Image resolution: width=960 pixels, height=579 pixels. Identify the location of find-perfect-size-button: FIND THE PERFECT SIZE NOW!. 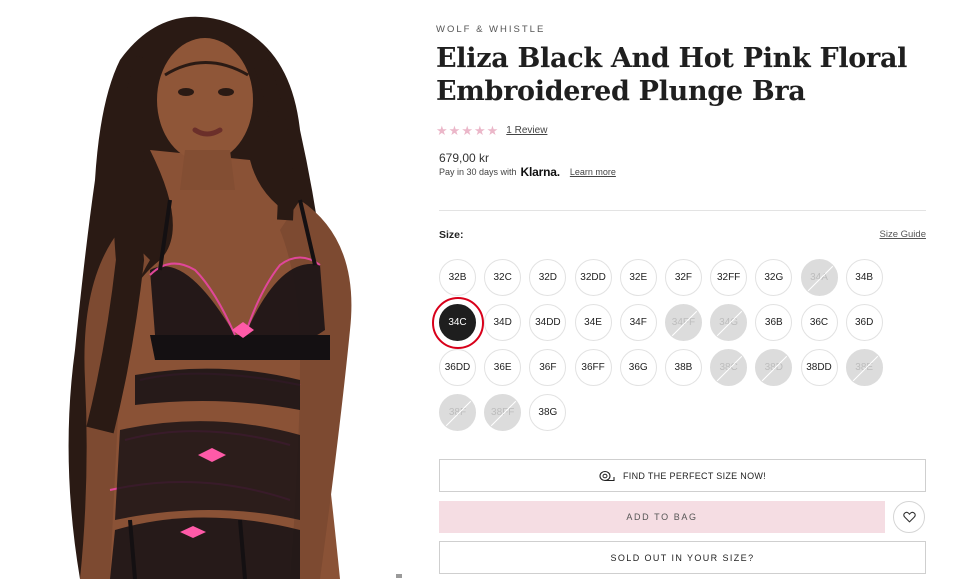
(682, 475).